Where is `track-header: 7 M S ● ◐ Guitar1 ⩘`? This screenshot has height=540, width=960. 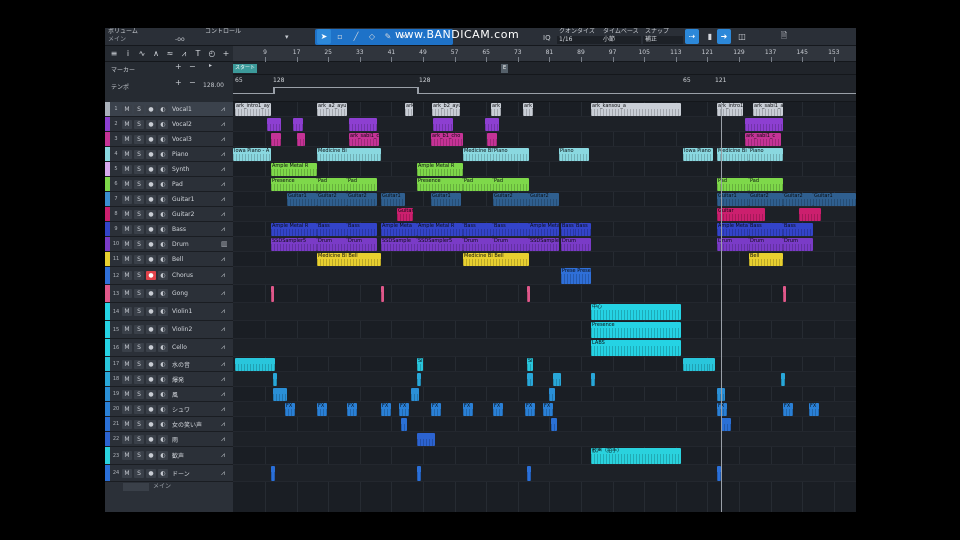
track-header: 7 M S ● ◐ Guitar1 ⩘ is located at coordinates (169, 199).